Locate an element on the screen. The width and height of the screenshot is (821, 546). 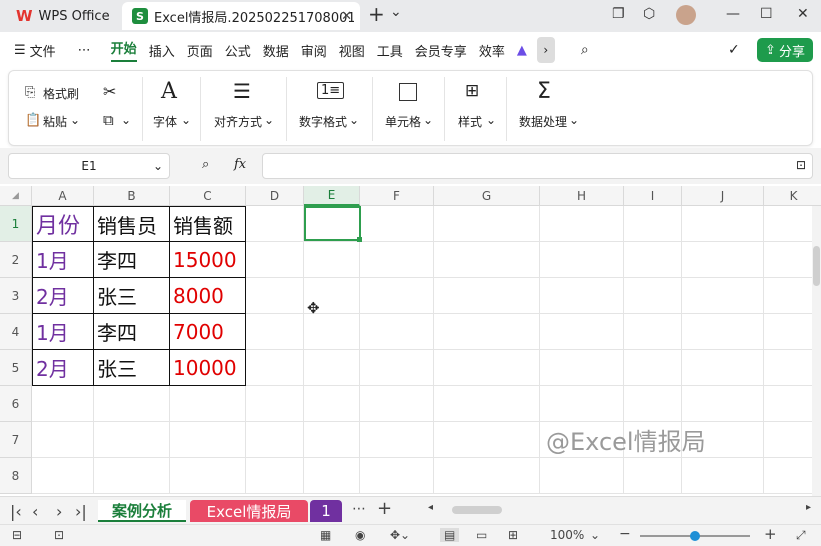
cell-i3 is located at coordinates (653, 296).